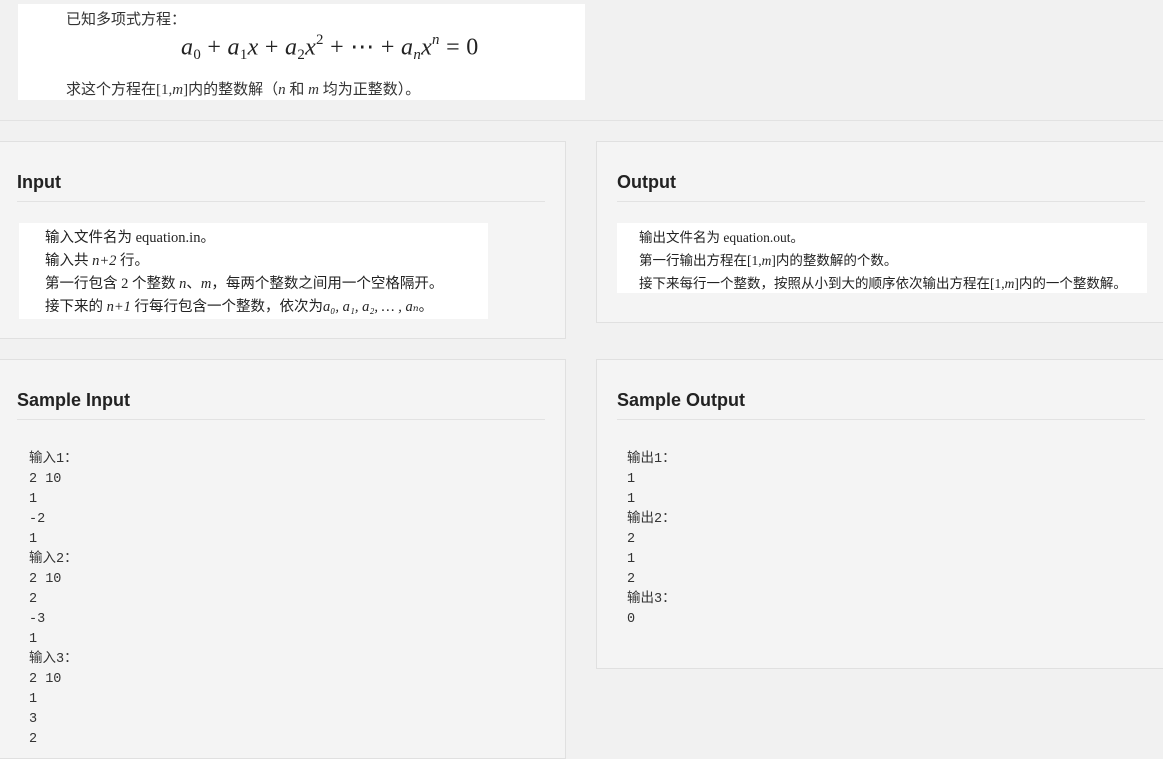  Describe the element at coordinates (244, 284) in the screenshot. I see `input-line-3: 第一行包含 2 个整数 n、m，每两个整数之间用一个空格隔开。` at that location.